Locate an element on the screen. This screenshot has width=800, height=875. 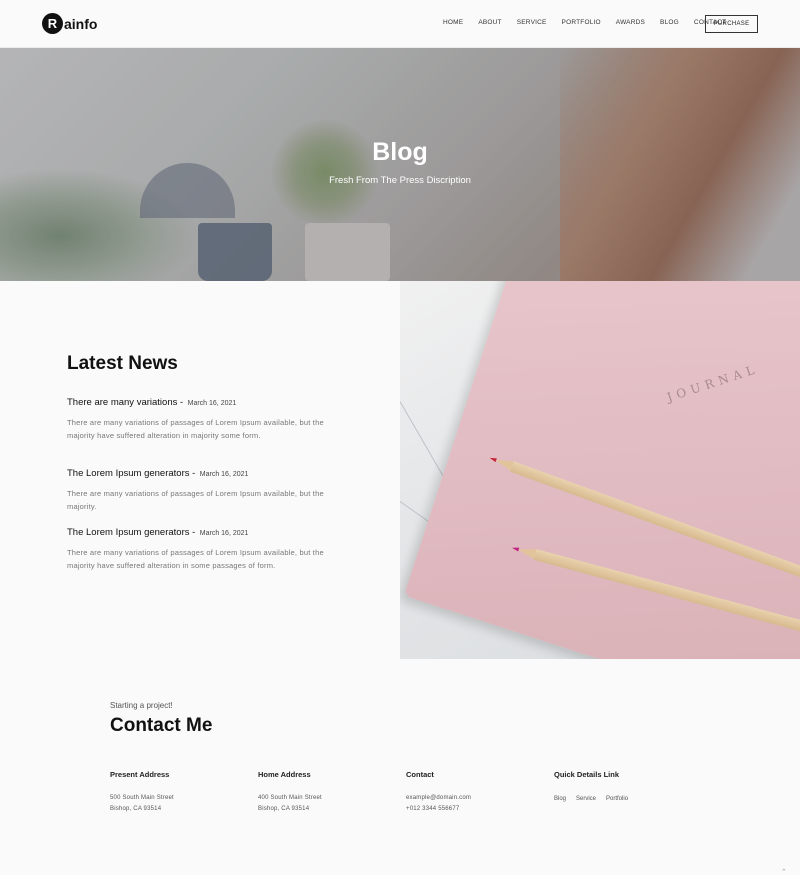
address-line: 400 South Main Street is located at coordinates (290, 798).